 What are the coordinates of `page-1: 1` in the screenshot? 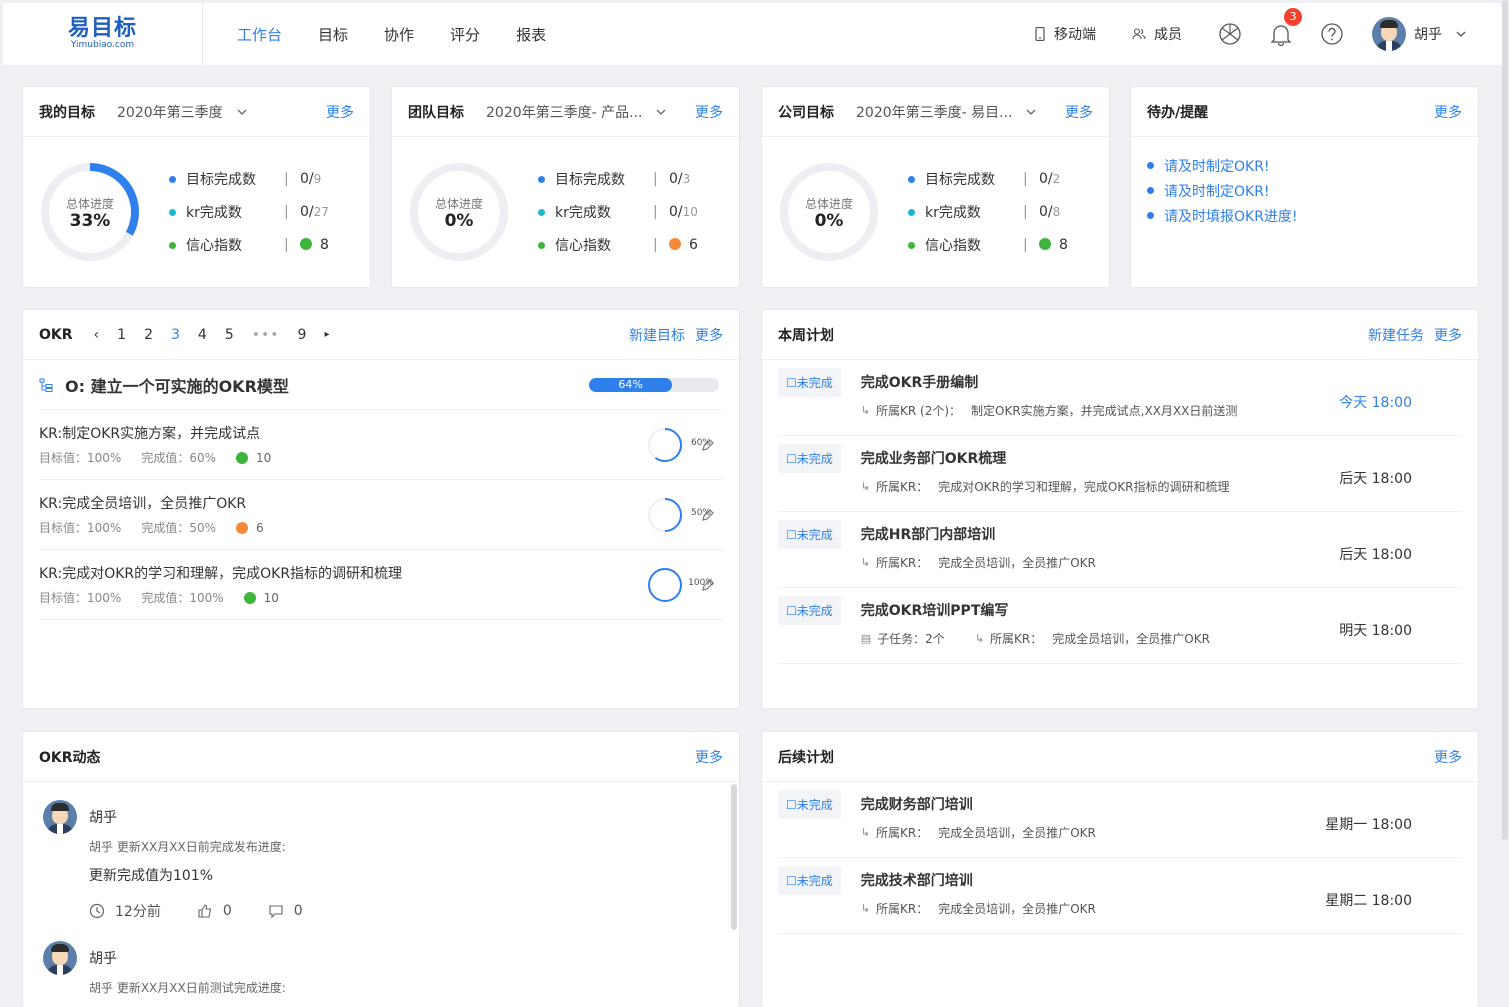 It's located at (121, 335).